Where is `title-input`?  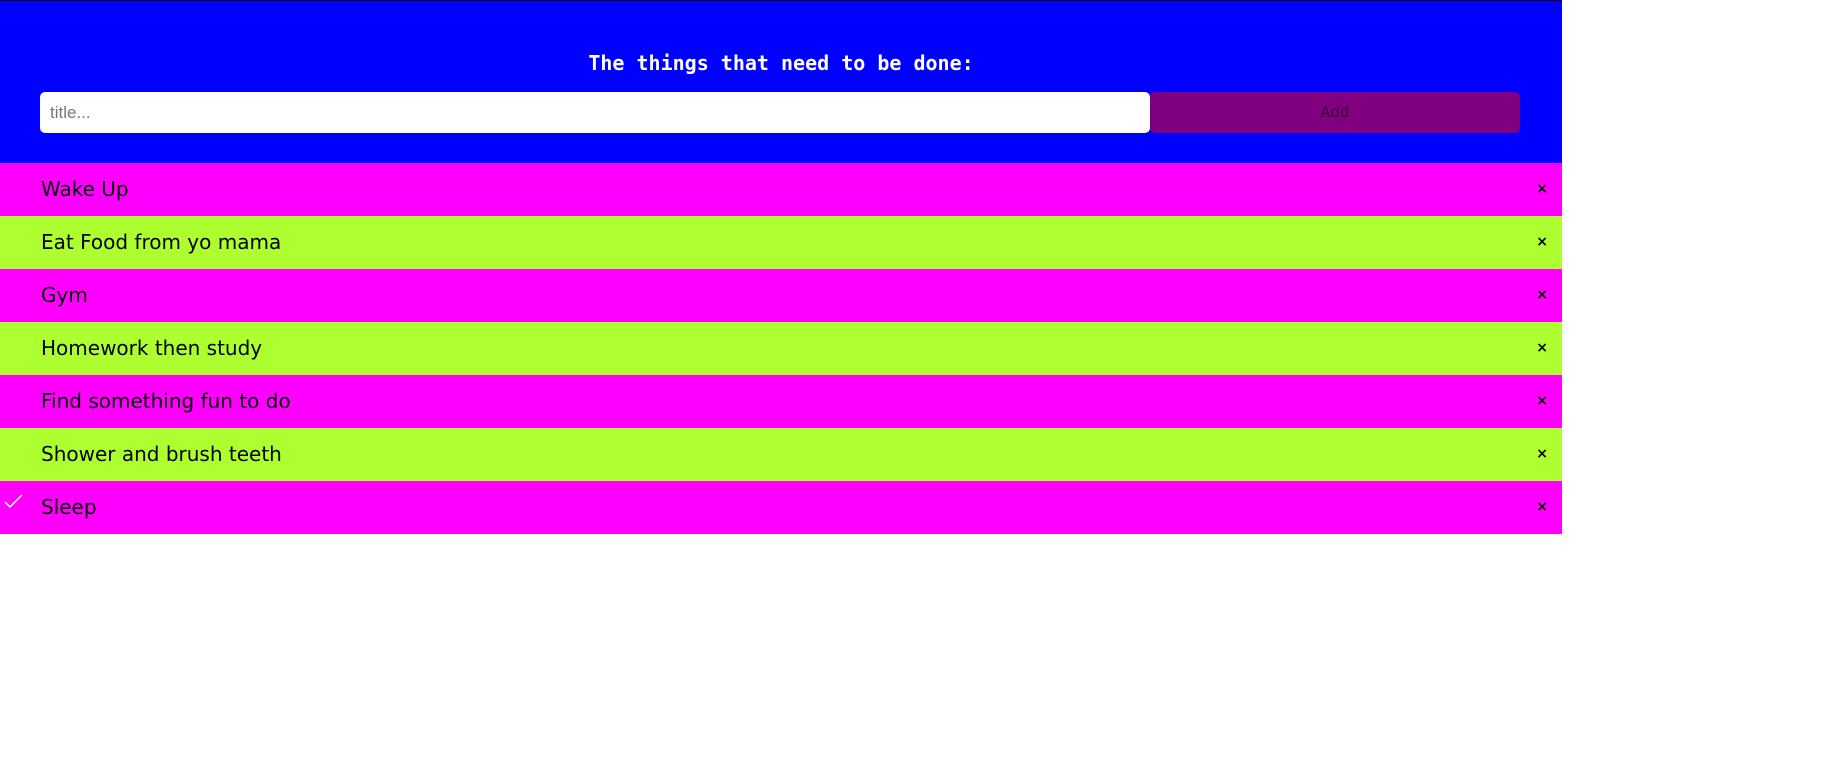 title-input is located at coordinates (595, 112).